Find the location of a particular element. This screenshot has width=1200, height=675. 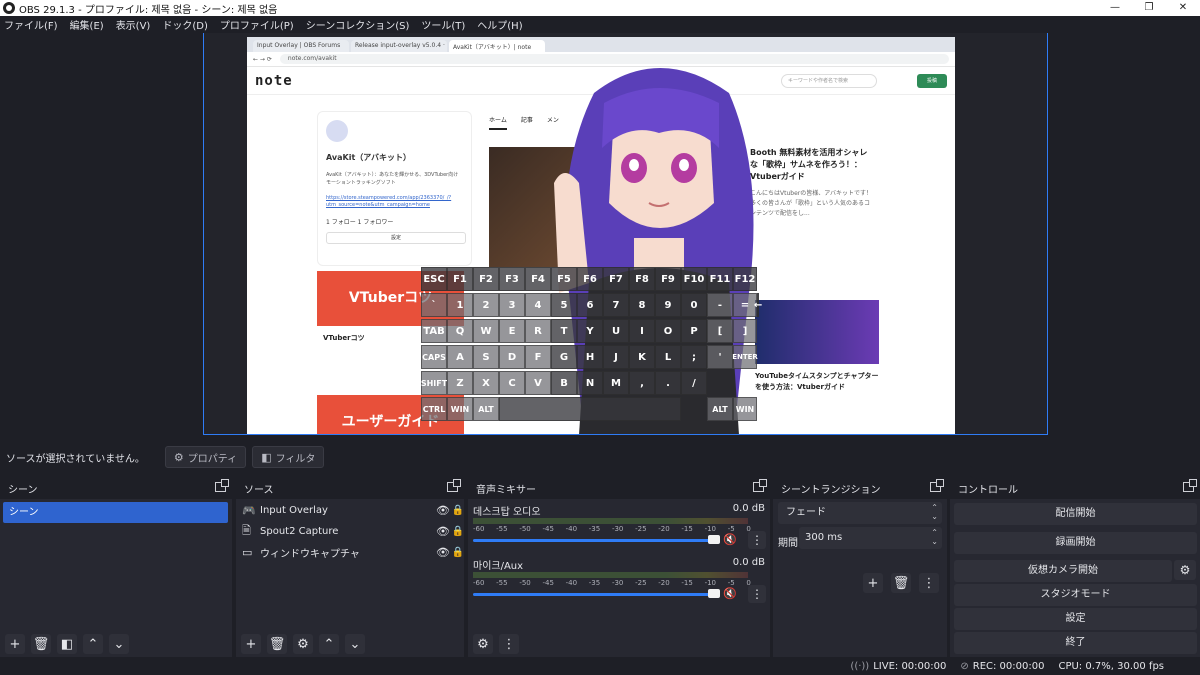

mixer-dock-header: 音声ミキサー is located at coordinates (619, 488).